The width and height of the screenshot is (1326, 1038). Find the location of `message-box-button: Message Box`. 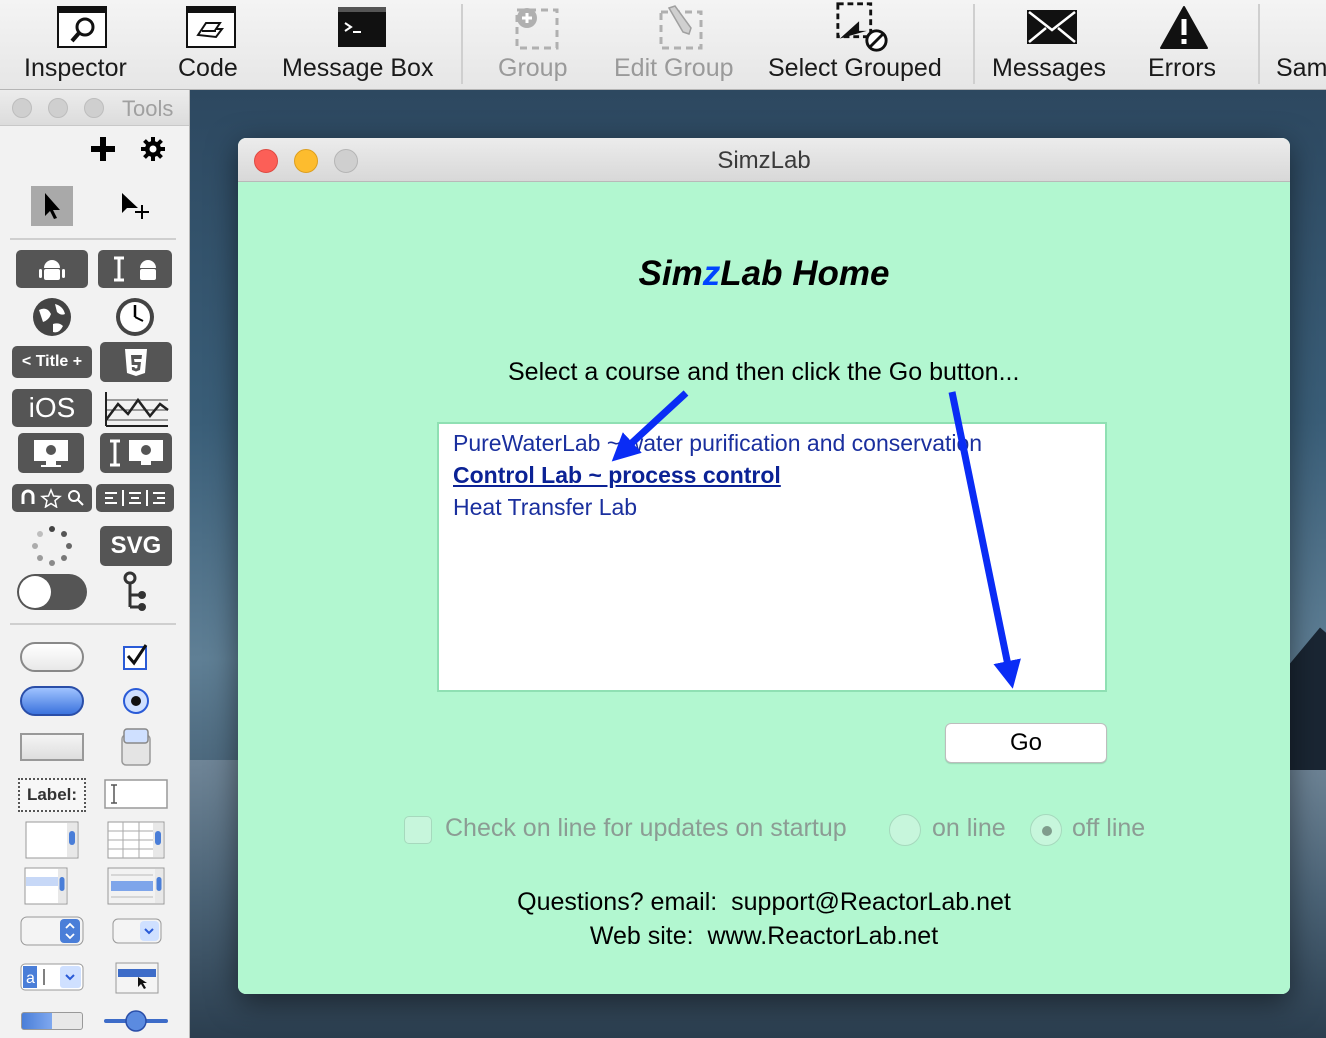

message-box-button: Message Box is located at coordinates (363, 45).